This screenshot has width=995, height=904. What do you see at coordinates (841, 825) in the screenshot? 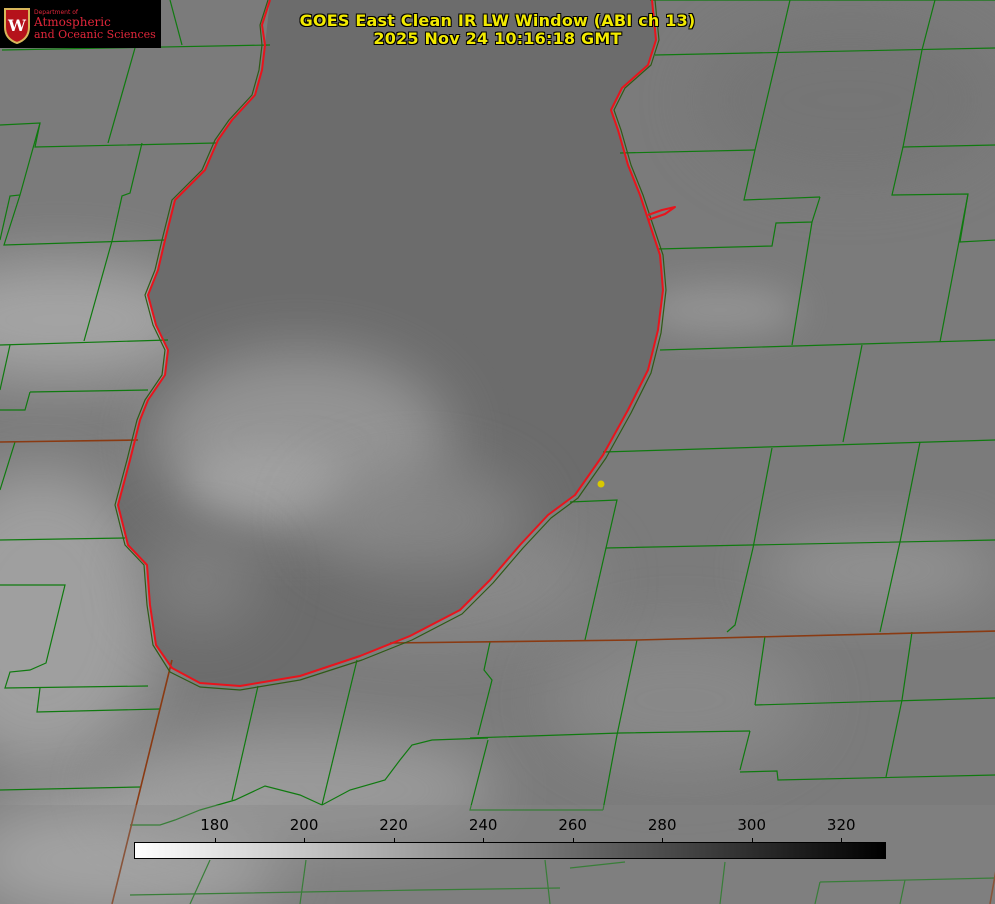
I see `colorbar-tick-label: 320` at bounding box center [841, 825].